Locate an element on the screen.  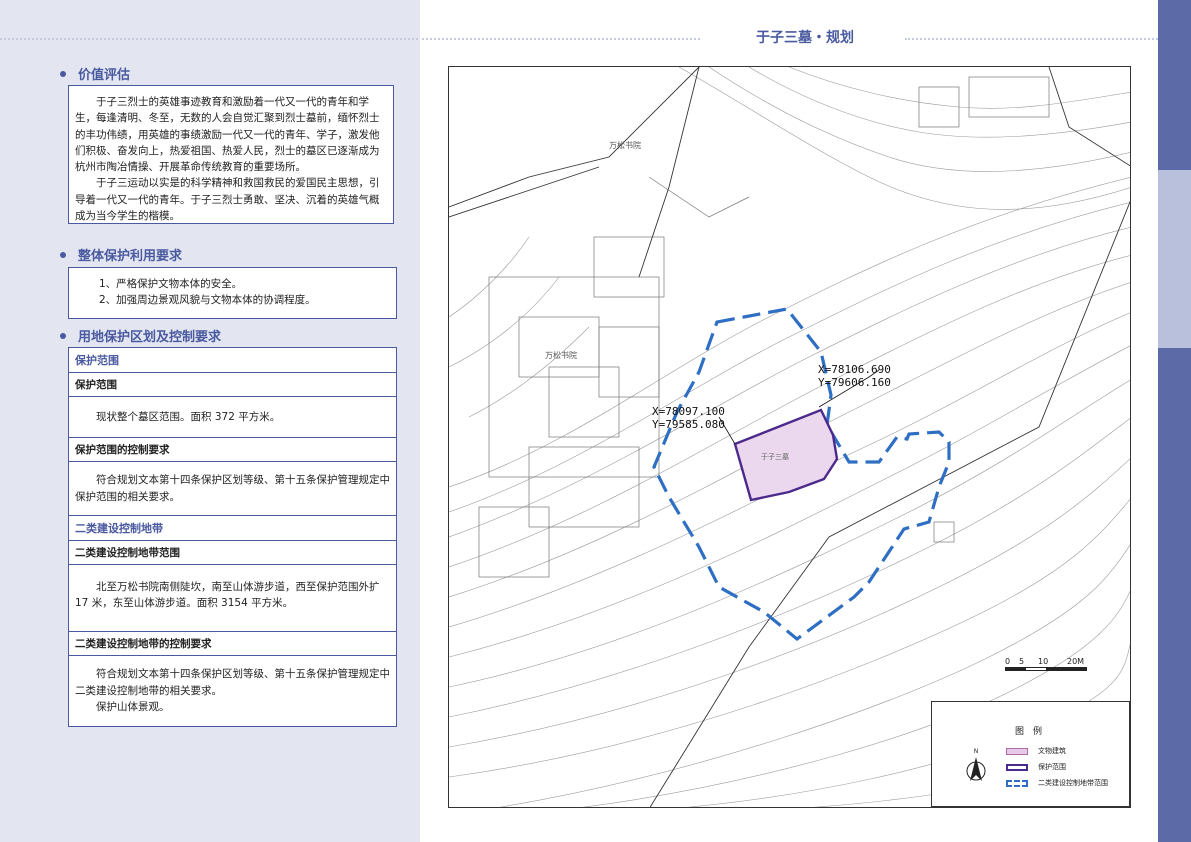
page-title: 于子三墓・规划 is located at coordinates (805, 38).